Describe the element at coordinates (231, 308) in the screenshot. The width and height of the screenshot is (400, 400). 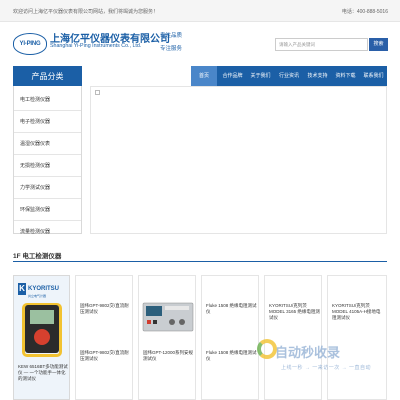
I see `product-image-alt: Fluke 1508 绝缘电阻测试仪` at that location.